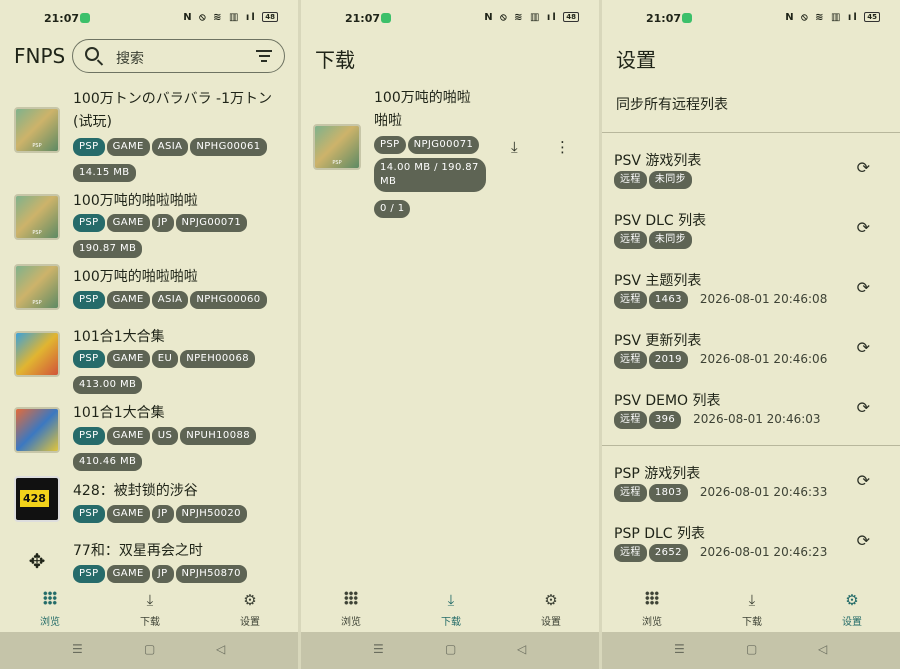  What do you see at coordinates (562, 147) in the screenshot?
I see `more-options-icon: ⋮` at bounding box center [562, 147].